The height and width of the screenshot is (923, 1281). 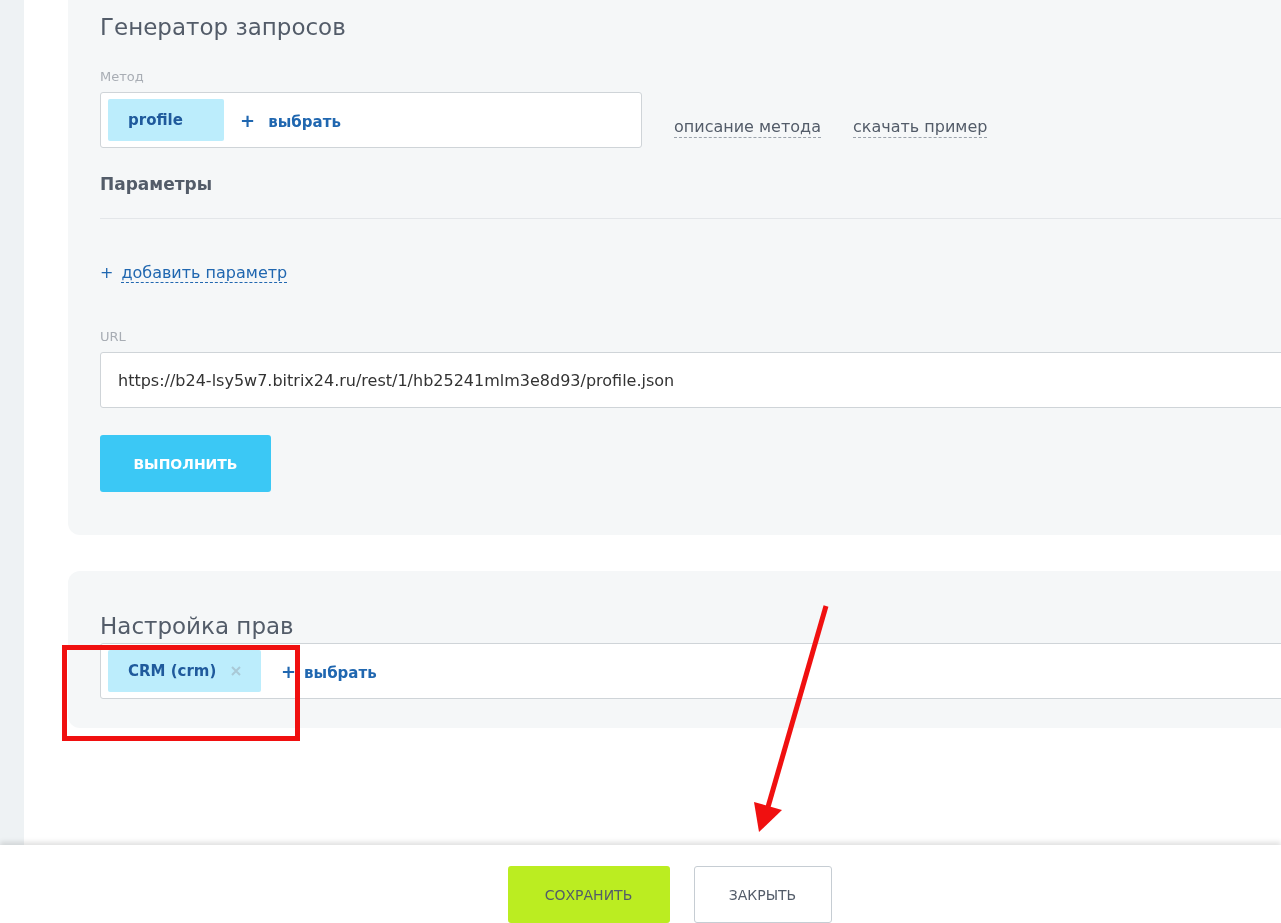 What do you see at coordinates (236, 671) in the screenshot?
I see `close-icon` at bounding box center [236, 671].